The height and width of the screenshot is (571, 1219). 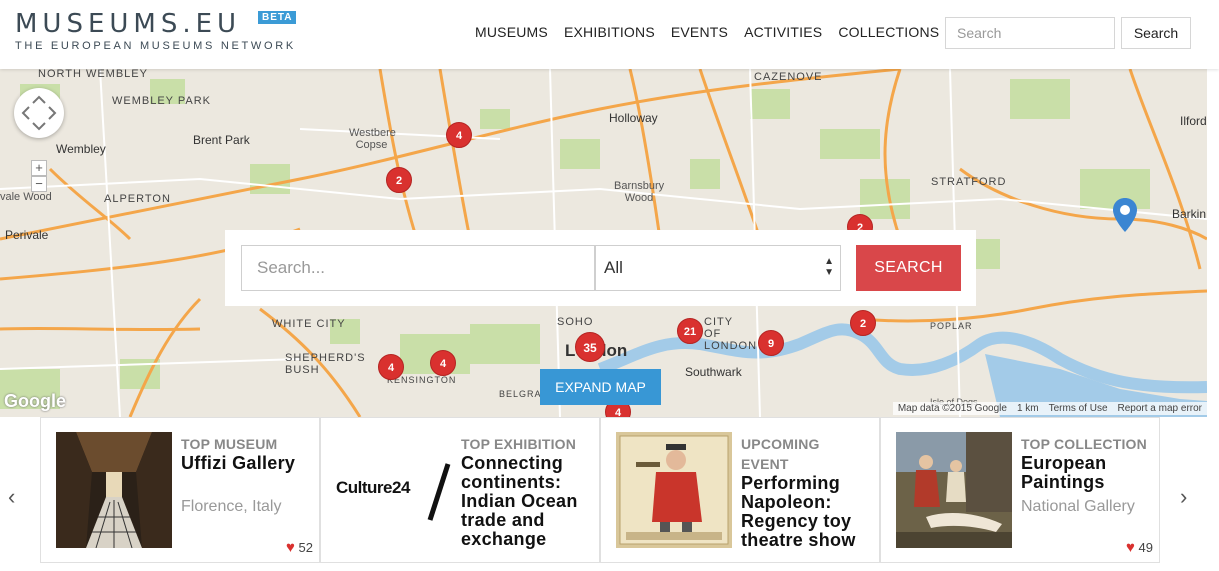 I want to click on card-title: European Paintings, so click(x=1086, y=473).